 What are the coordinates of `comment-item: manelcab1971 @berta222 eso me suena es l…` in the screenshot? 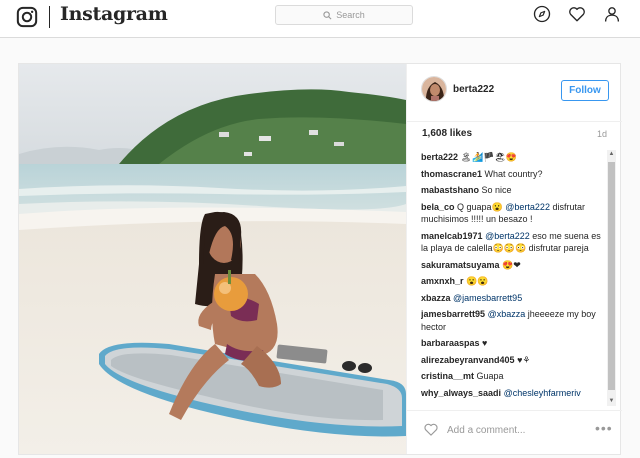 It's located at (512, 242).